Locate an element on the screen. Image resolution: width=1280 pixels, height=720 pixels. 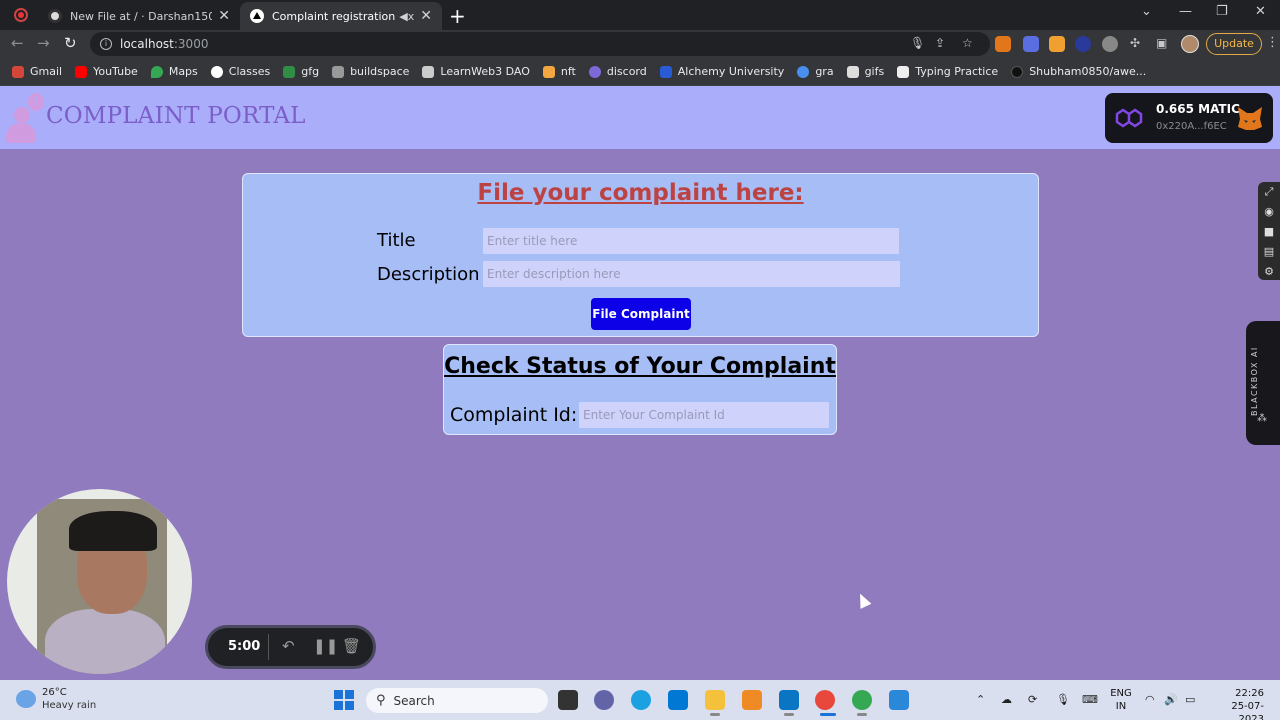
chrome-icon is located at coordinates (825, 700).